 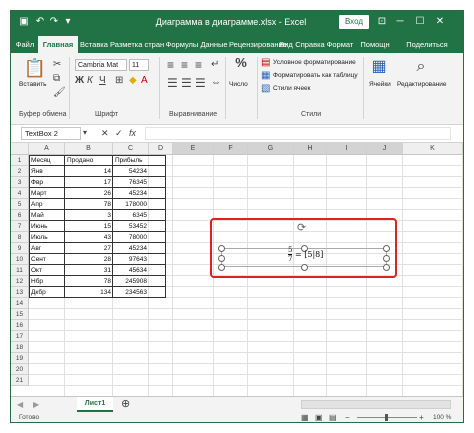 What do you see at coordinates (79, 81) in the screenshot?
I see `bold-icon: Ж` at bounding box center [79, 81].